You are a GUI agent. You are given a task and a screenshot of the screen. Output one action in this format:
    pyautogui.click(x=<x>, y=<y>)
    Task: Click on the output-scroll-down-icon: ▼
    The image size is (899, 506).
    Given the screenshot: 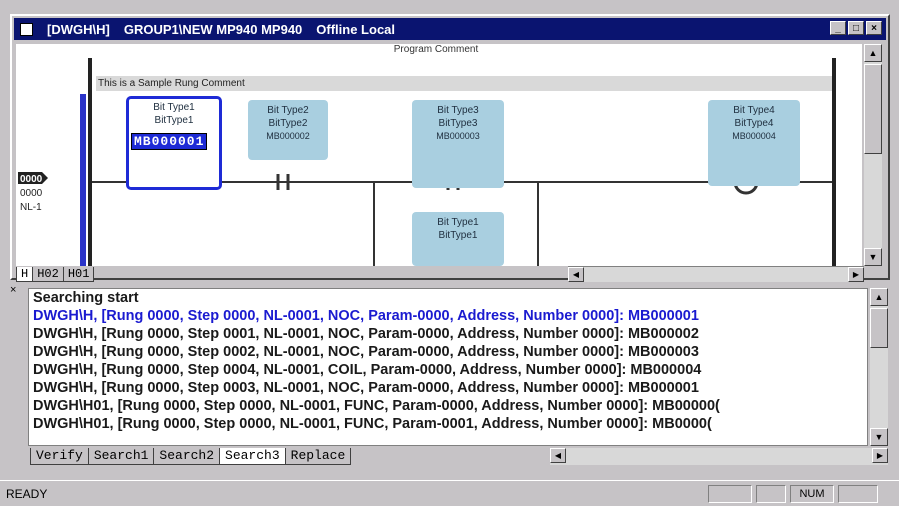 What is the action you would take?
    pyautogui.click(x=879, y=437)
    